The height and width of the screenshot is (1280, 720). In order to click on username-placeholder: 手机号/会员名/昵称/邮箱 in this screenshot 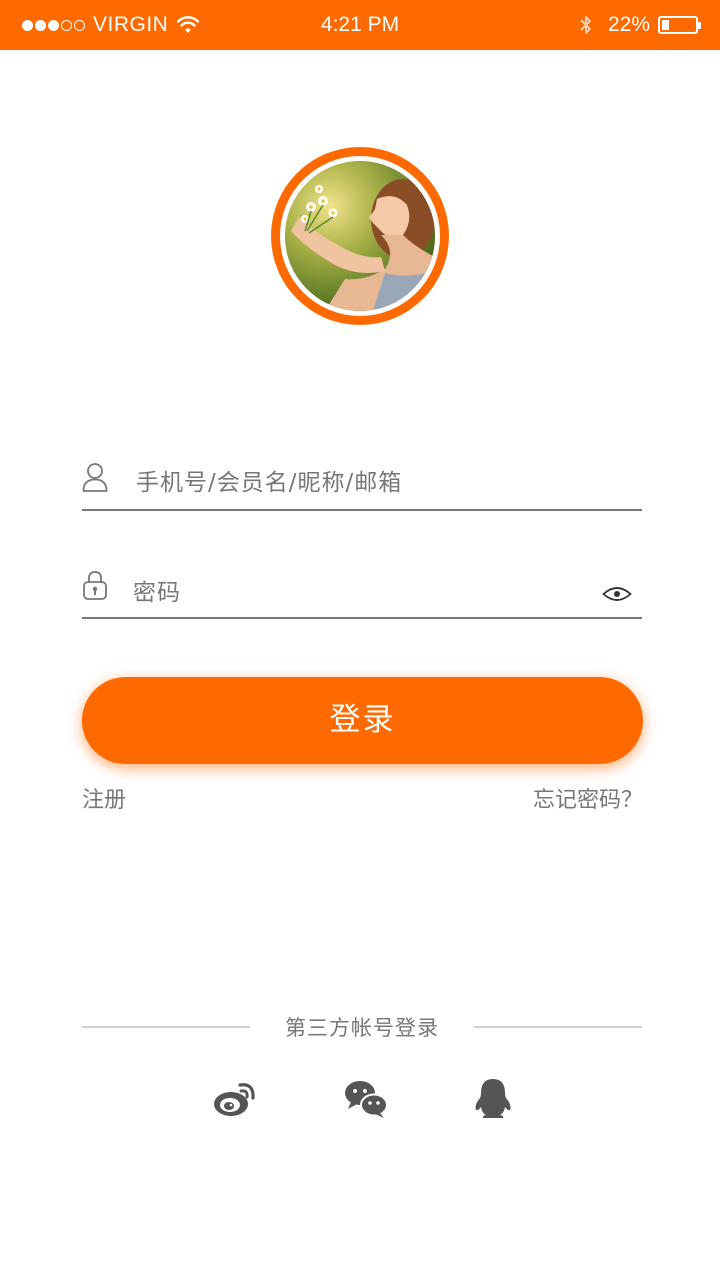, I will do `click(269, 483)`.